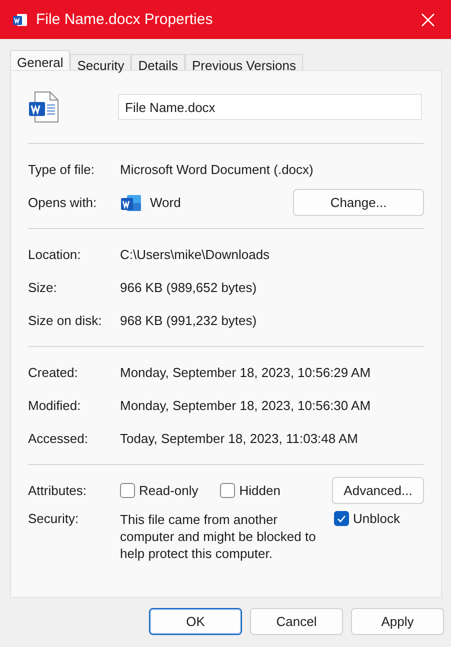  Describe the element at coordinates (63, 202) in the screenshot. I see `field-label: Opens with:` at that location.